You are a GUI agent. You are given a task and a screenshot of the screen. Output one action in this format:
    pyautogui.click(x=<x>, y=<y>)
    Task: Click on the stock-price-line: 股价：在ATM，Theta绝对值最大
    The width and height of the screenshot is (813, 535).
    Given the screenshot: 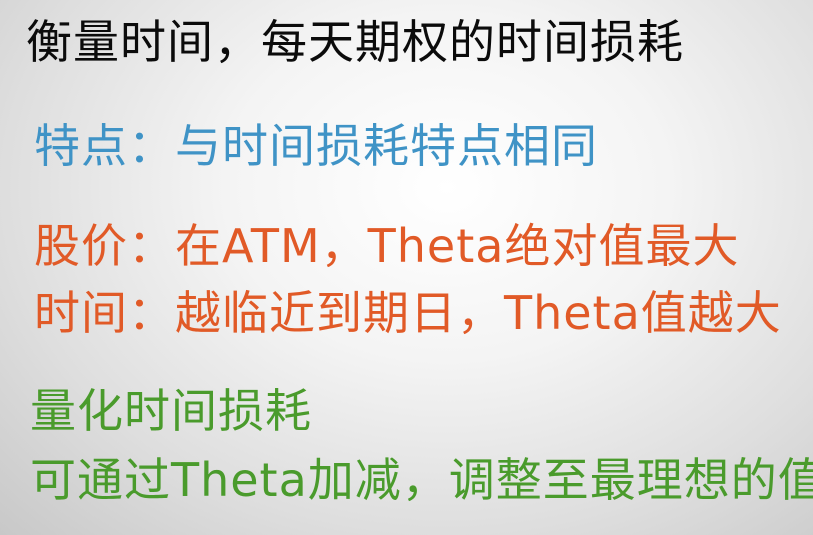 What is the action you would take?
    pyautogui.click(x=387, y=246)
    